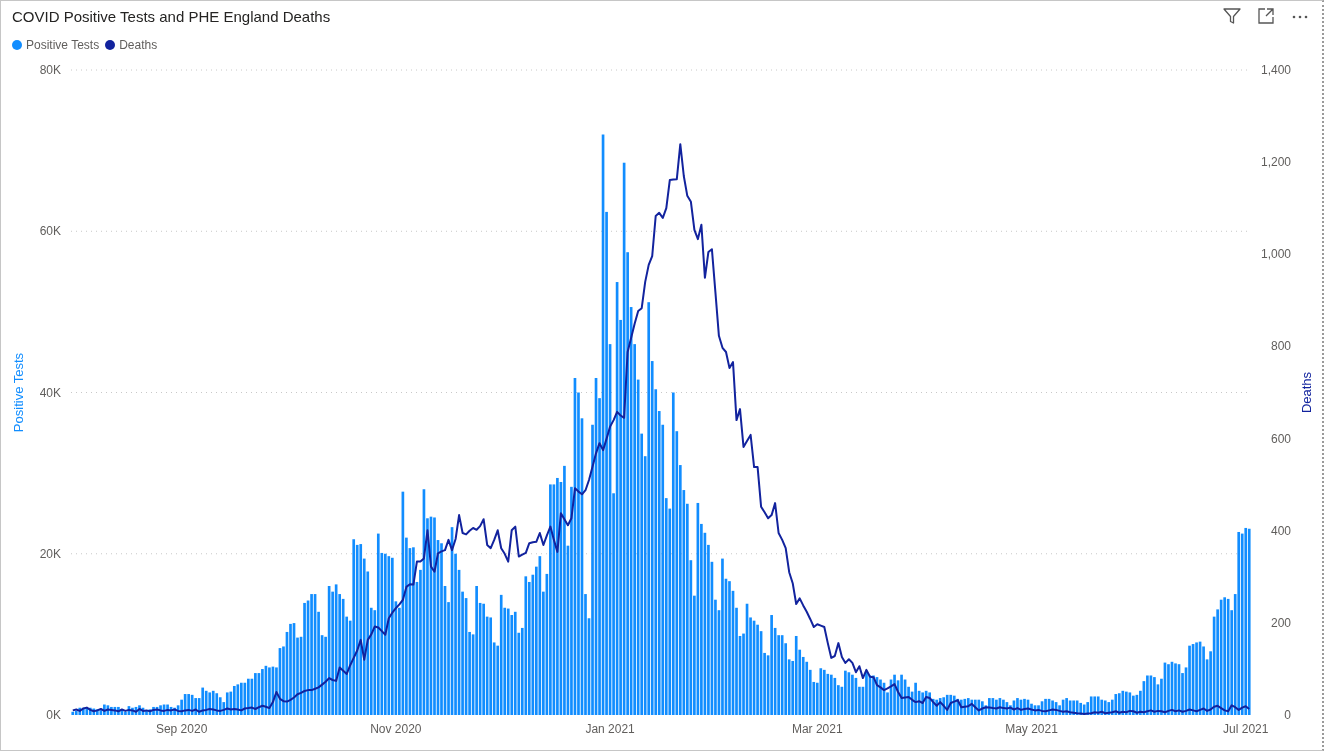 The width and height of the screenshot is (1324, 751). What do you see at coordinates (50, 392) in the screenshot?
I see `y-axis-label: 40K` at bounding box center [50, 392].